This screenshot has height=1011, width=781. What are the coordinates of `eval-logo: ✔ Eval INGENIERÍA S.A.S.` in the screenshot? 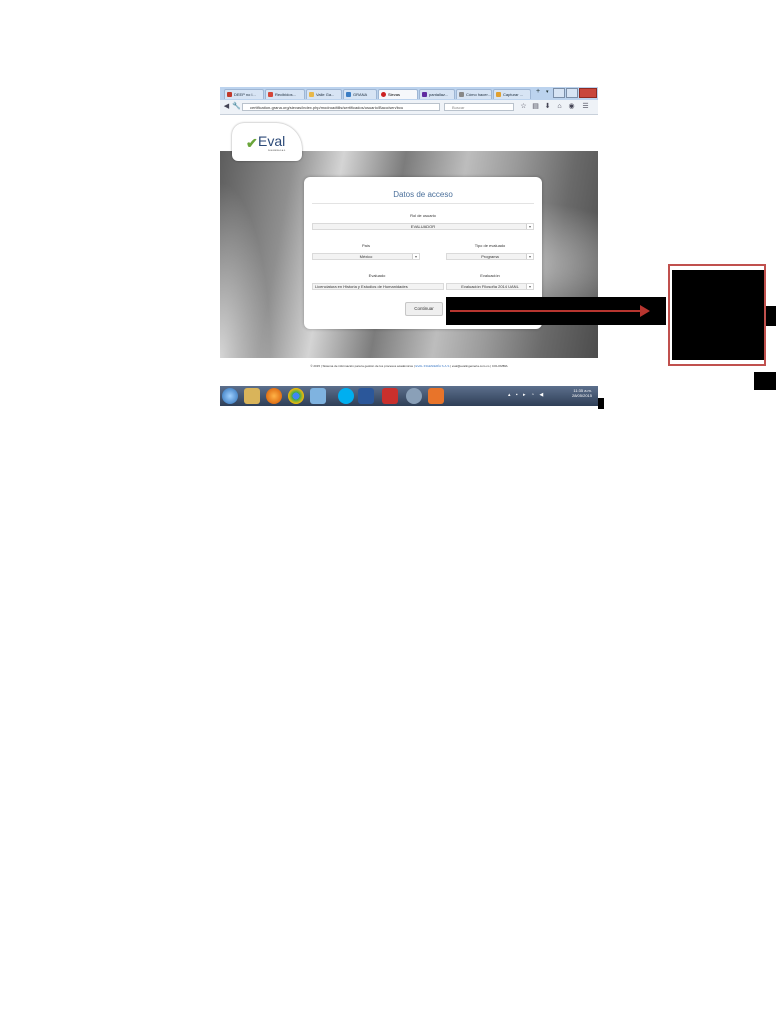 It's located at (267, 142).